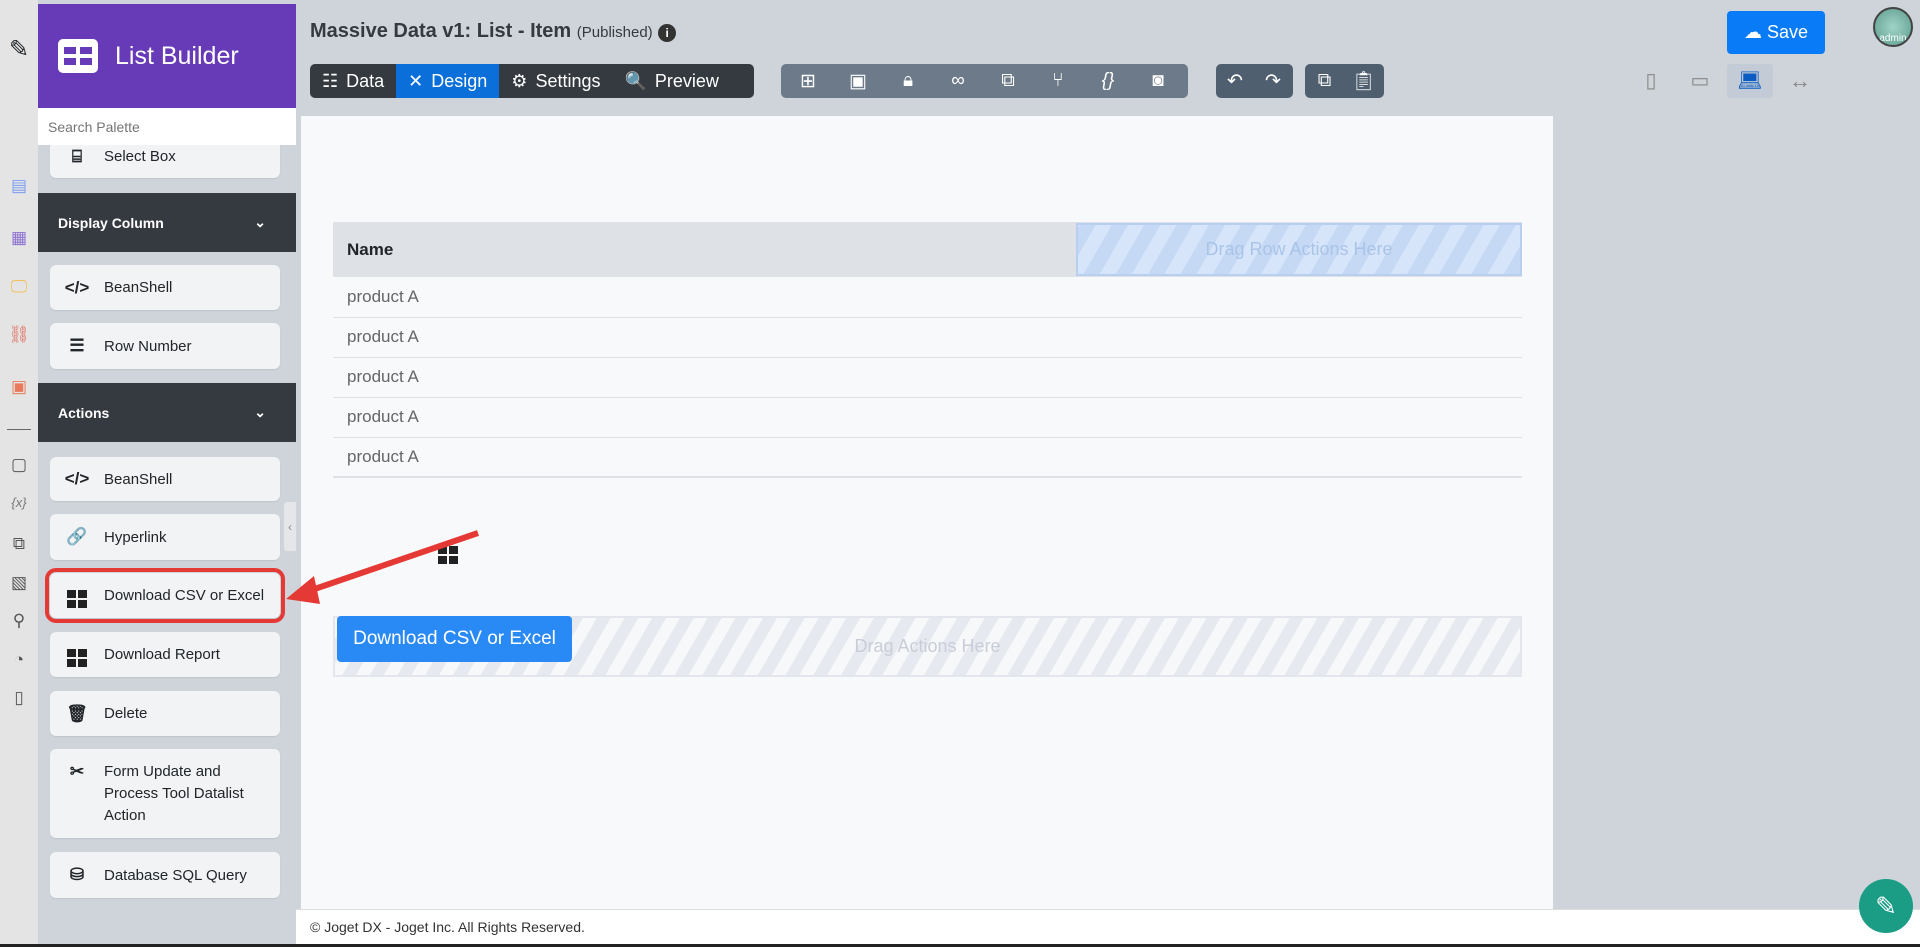 Image resolution: width=1920 pixels, height=947 pixels. Describe the element at coordinates (1886, 906) in the screenshot. I see `edit-pencil-fab: ✎` at that location.